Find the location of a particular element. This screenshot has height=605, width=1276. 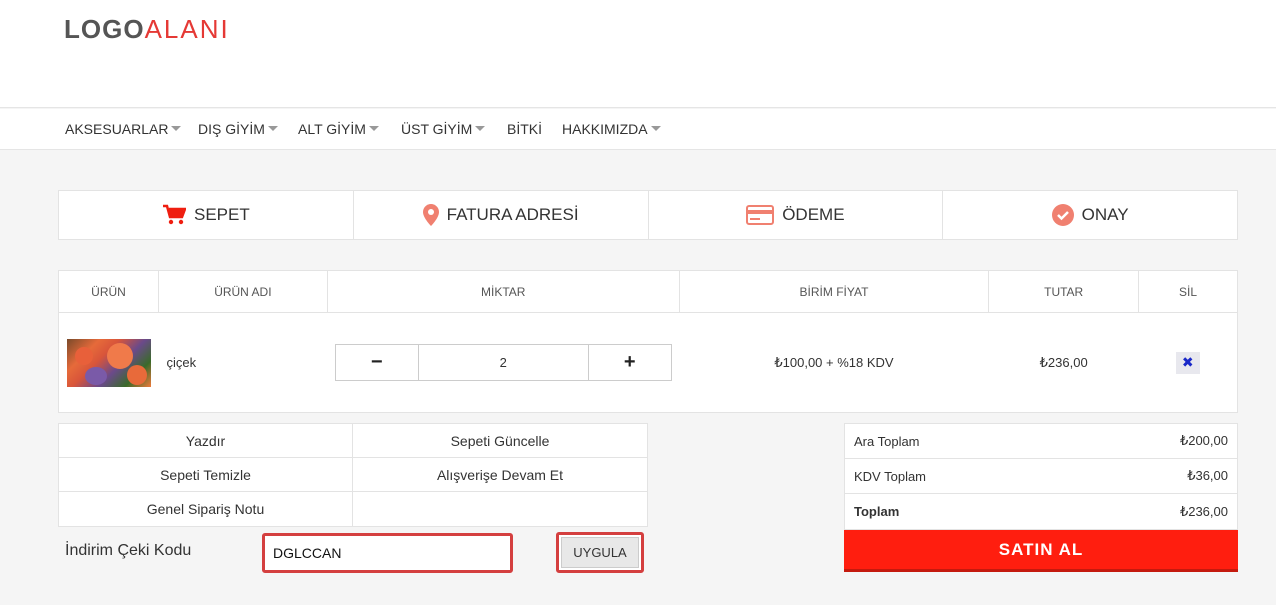

clear-cart-button: Sepeti Temizle is located at coordinates (206, 475).